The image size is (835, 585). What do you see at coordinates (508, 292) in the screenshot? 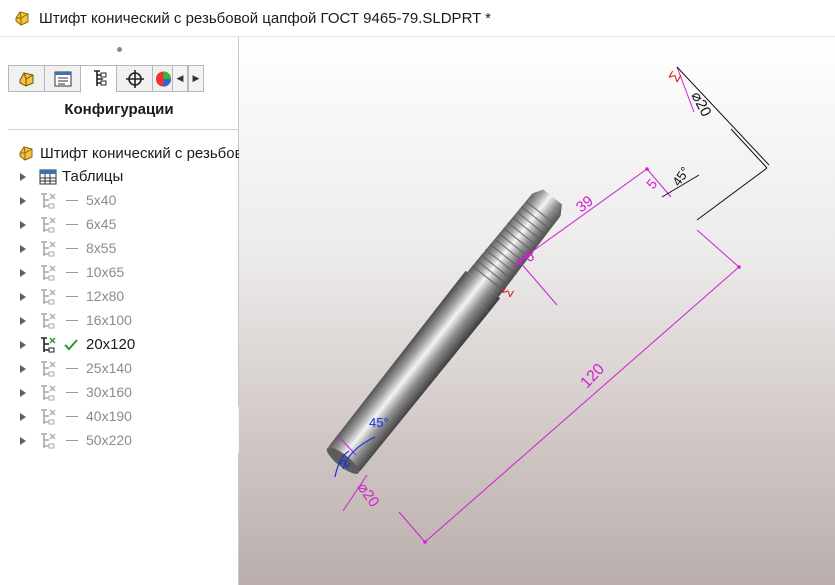
I see `sigma-symbol-2: Σ` at bounding box center [508, 292].